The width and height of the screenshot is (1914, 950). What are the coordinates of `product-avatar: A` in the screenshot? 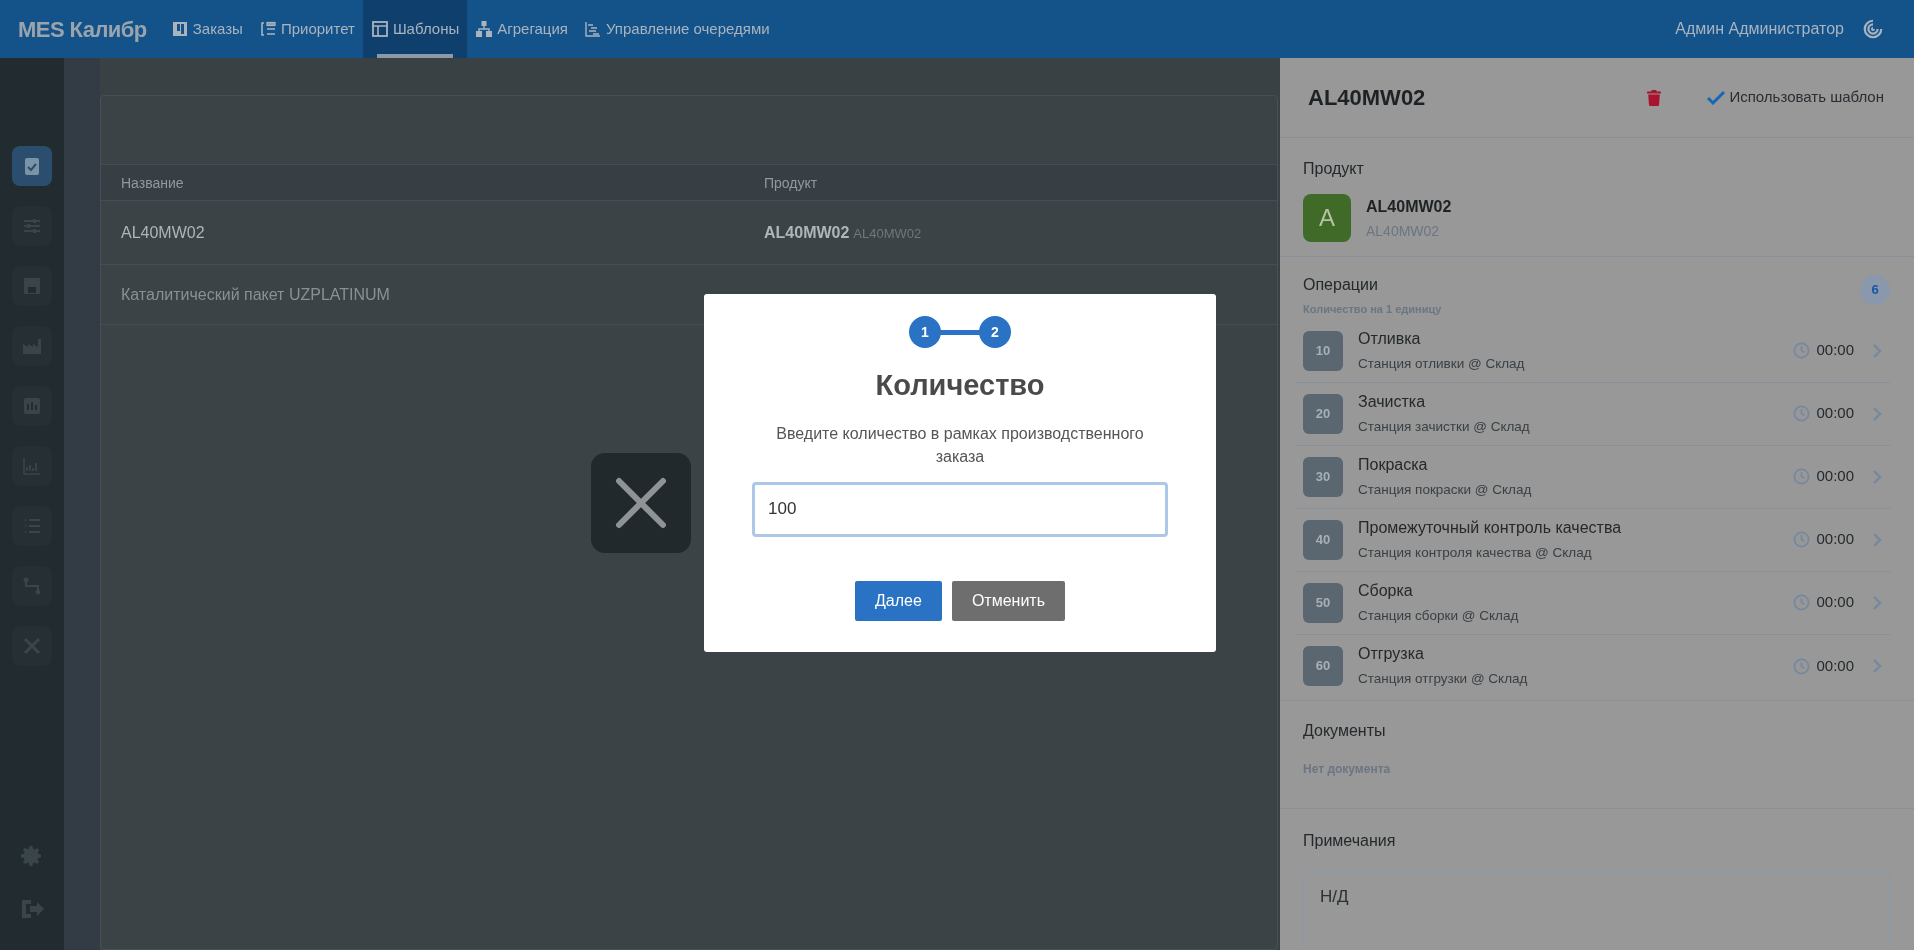 It's located at (1327, 218).